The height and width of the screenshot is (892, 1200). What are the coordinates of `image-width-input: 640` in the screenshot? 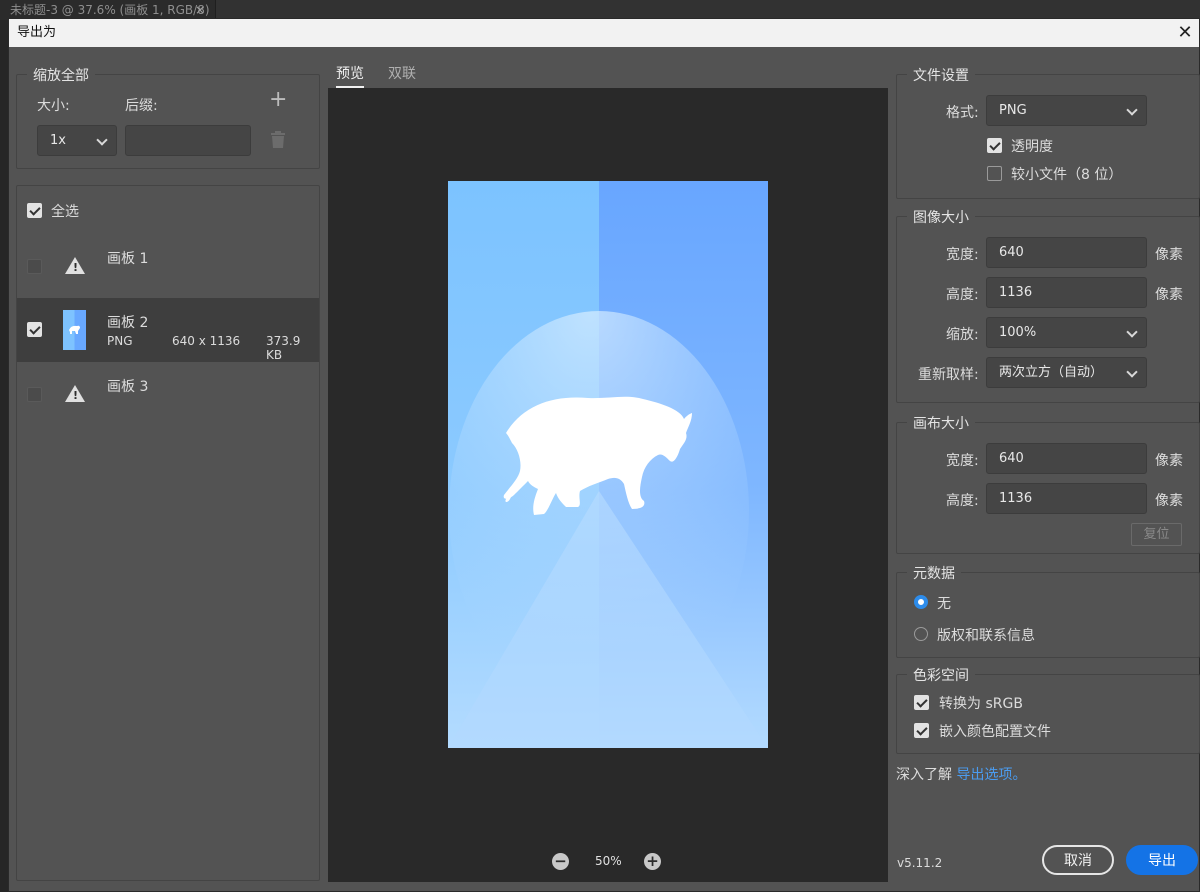 It's located at (1066, 252).